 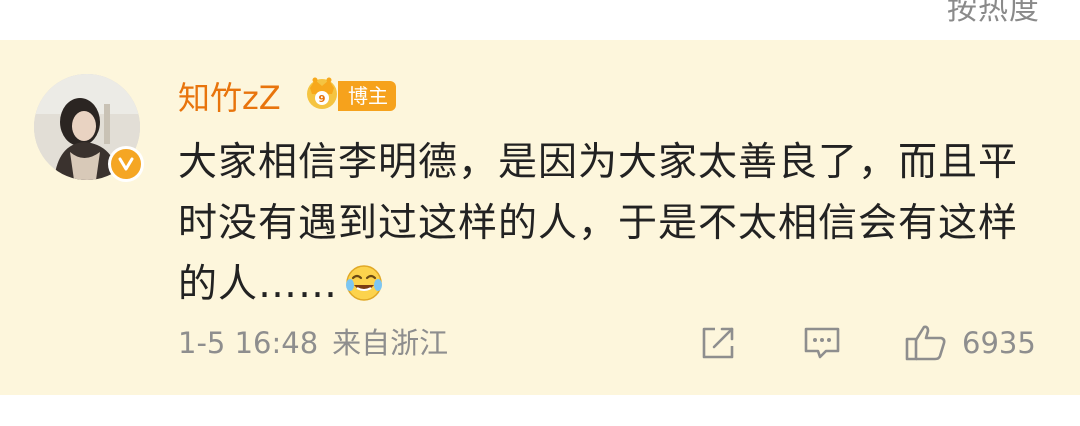 I want to click on share-icon, so click(x=718, y=343).